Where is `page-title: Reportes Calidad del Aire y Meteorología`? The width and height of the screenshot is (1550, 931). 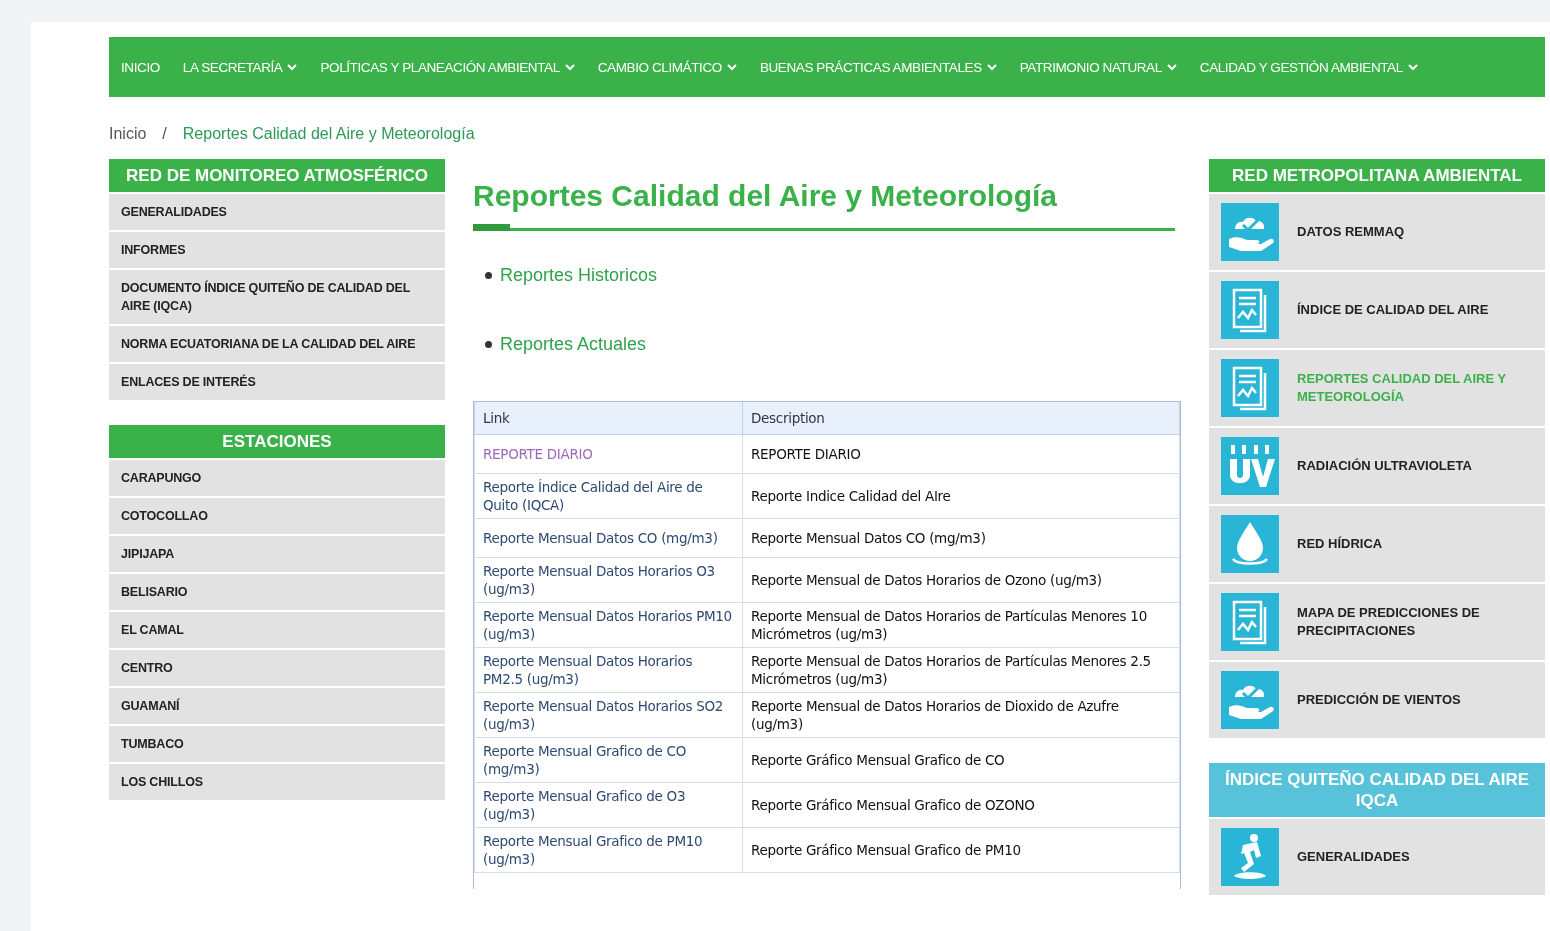 page-title: Reportes Calidad del Aire y Meteorología is located at coordinates (766, 196).